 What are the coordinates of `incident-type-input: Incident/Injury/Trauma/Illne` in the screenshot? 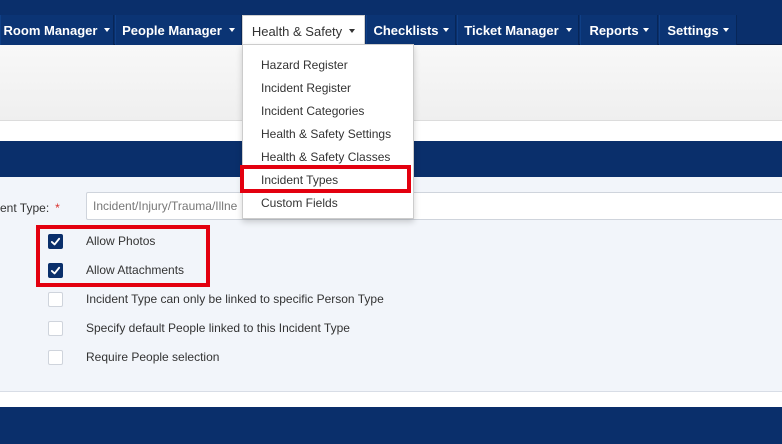 It's located at (434, 206).